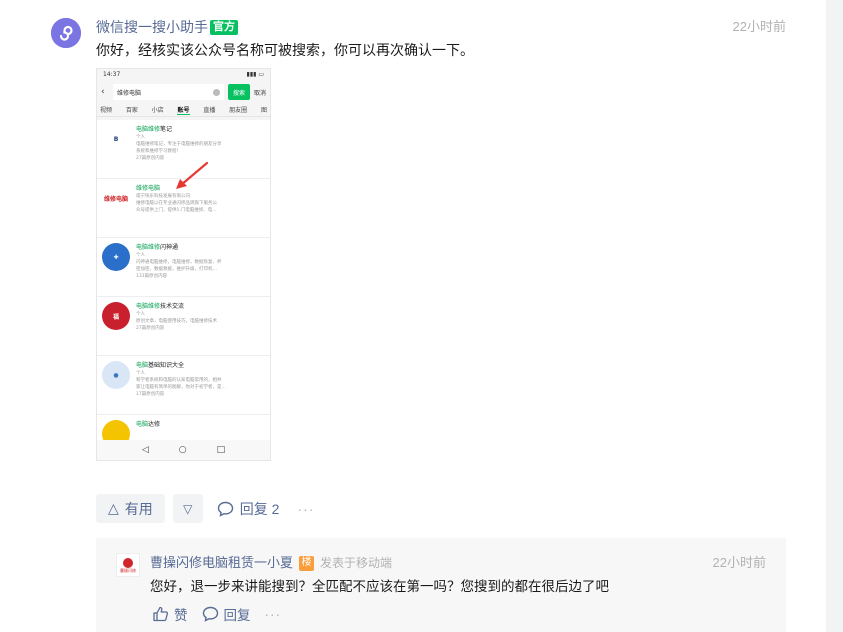  I want to click on avatar-logo-icon, so click(128, 563).